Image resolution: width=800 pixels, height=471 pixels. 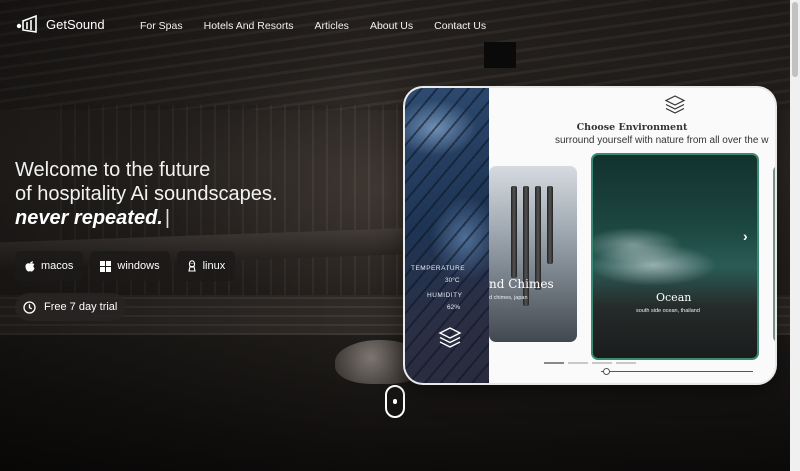 What do you see at coordinates (795, 235) in the screenshot?
I see `page-scrollbar` at bounding box center [795, 235].